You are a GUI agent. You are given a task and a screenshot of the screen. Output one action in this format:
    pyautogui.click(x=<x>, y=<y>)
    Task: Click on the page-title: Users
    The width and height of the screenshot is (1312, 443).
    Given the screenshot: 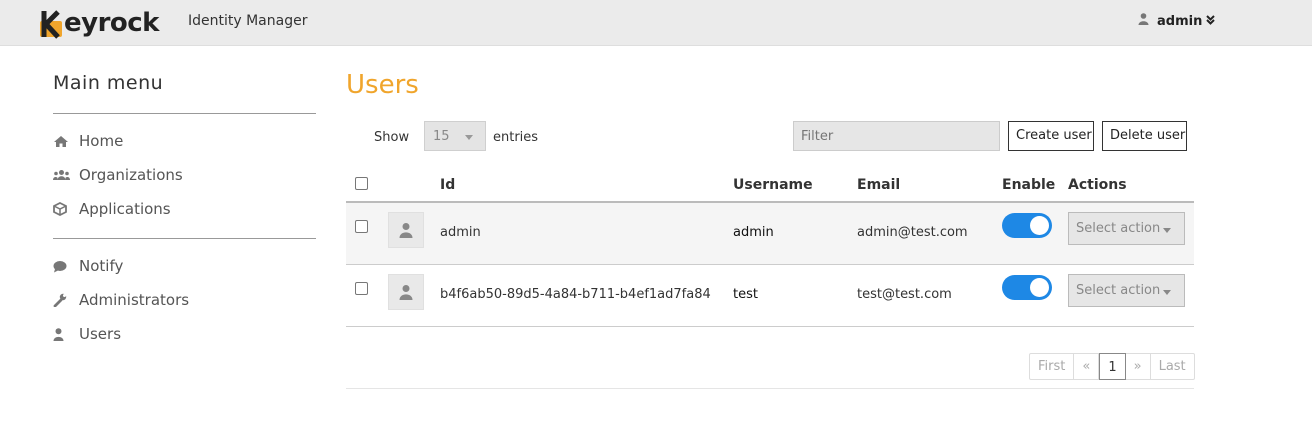 What is the action you would take?
    pyautogui.click(x=382, y=85)
    